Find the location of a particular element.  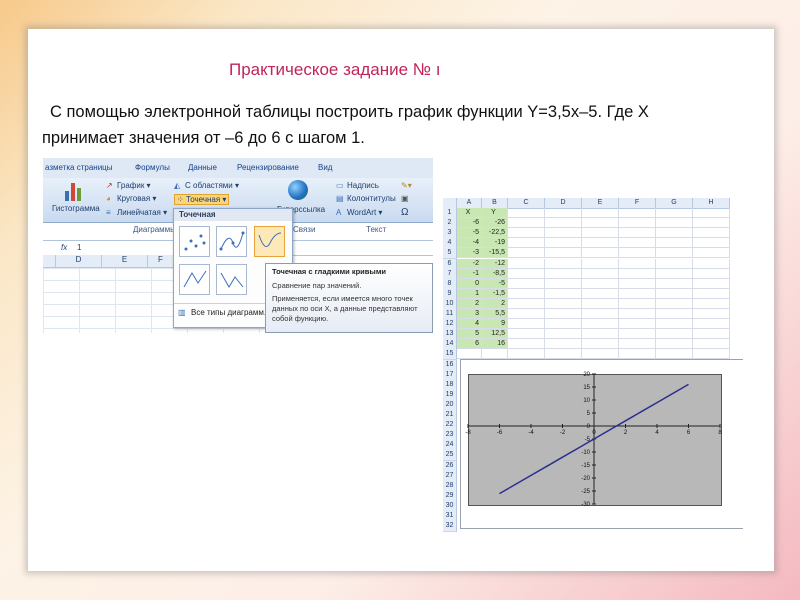

pie-button: Круговая ▾ is located at coordinates (136, 198).